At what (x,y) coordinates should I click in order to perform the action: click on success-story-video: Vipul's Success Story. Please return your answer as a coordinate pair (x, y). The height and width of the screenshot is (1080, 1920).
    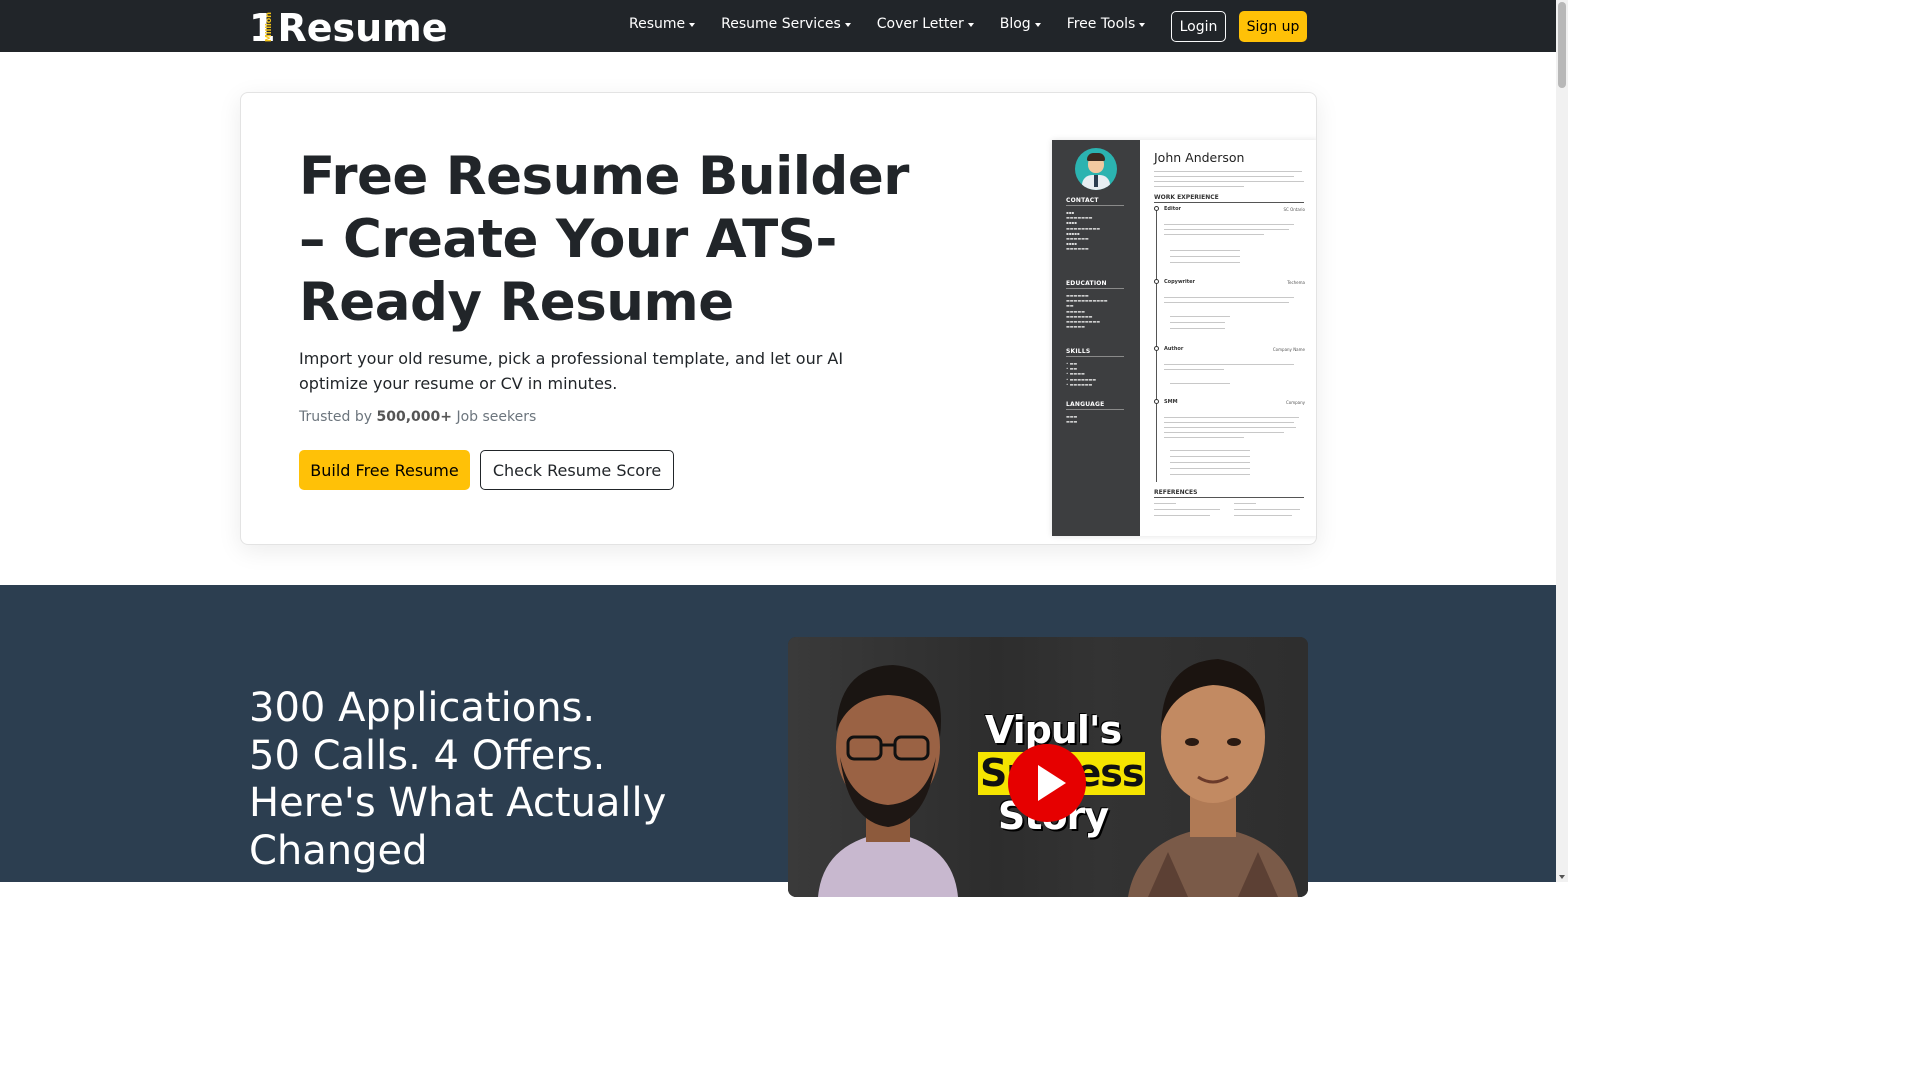
    Looking at the image, I should click on (1048, 767).